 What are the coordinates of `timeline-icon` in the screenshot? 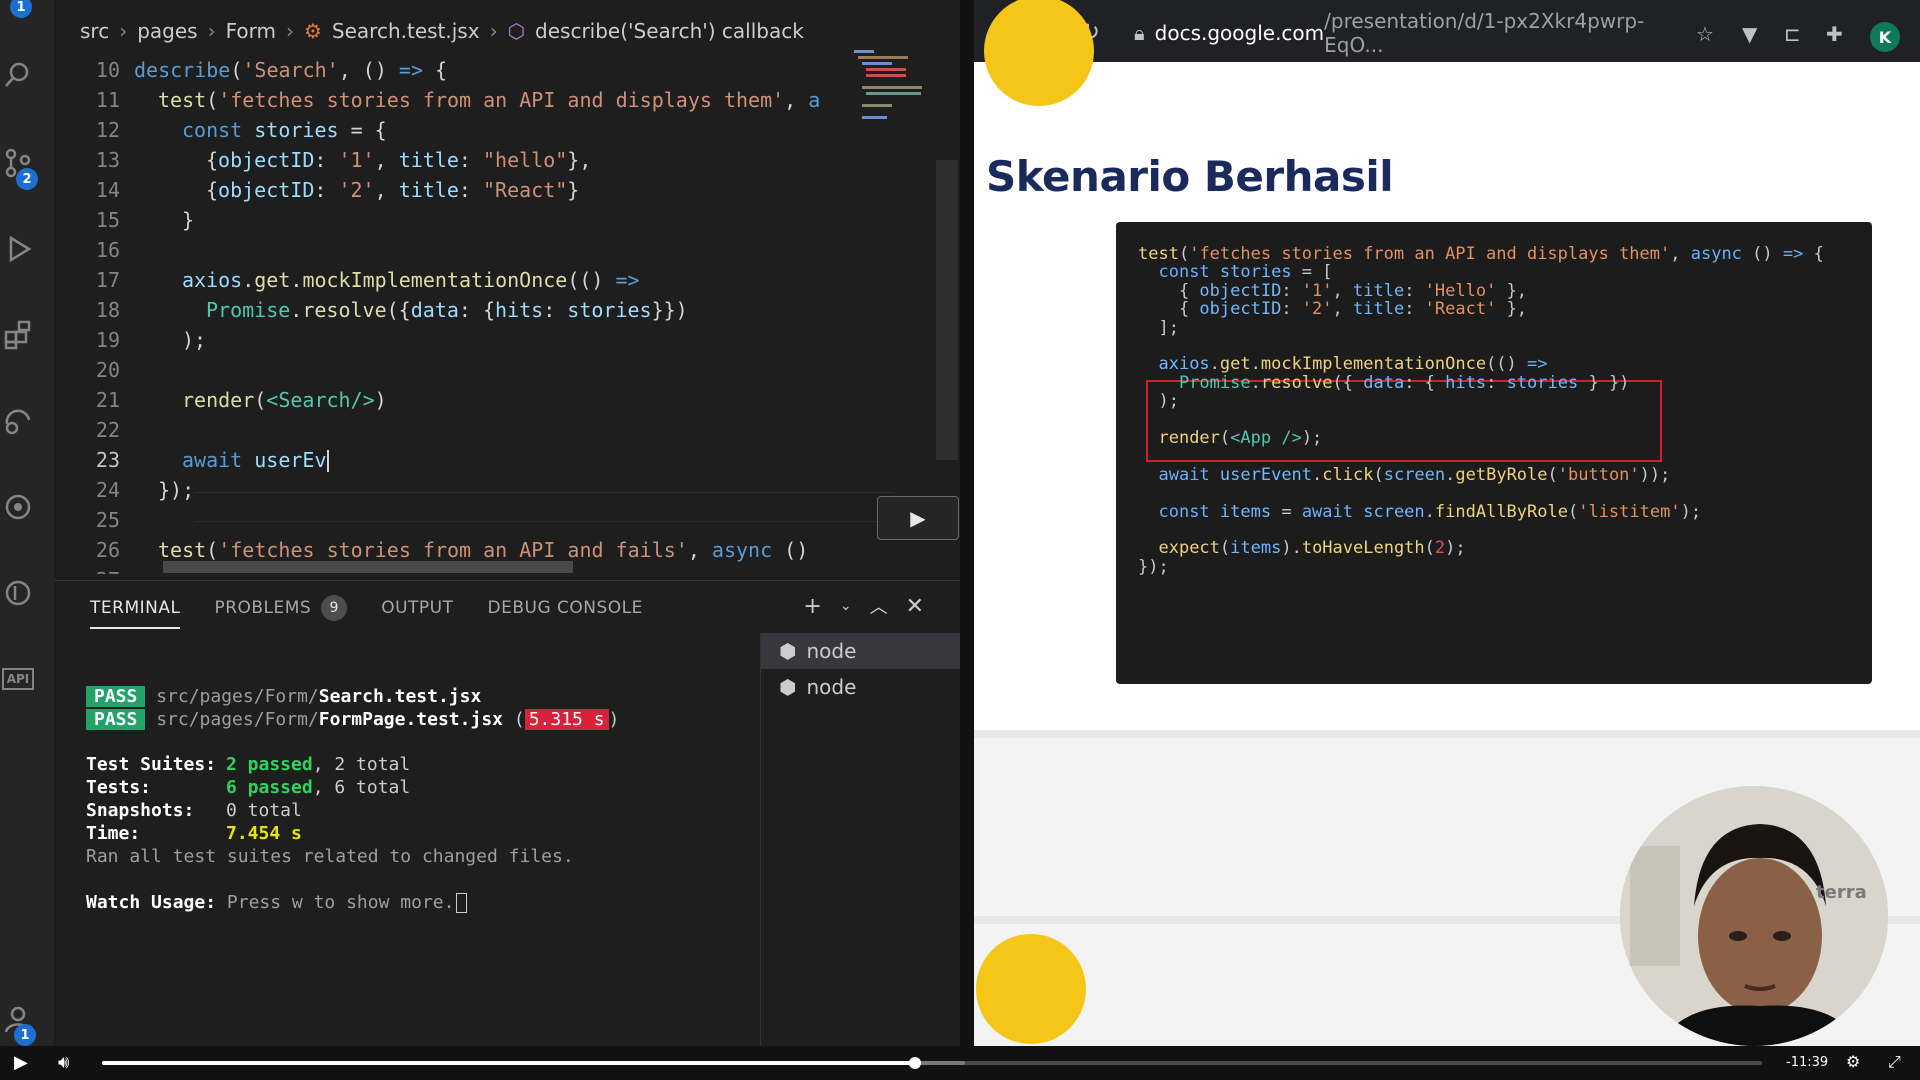 It's located at (18, 593).